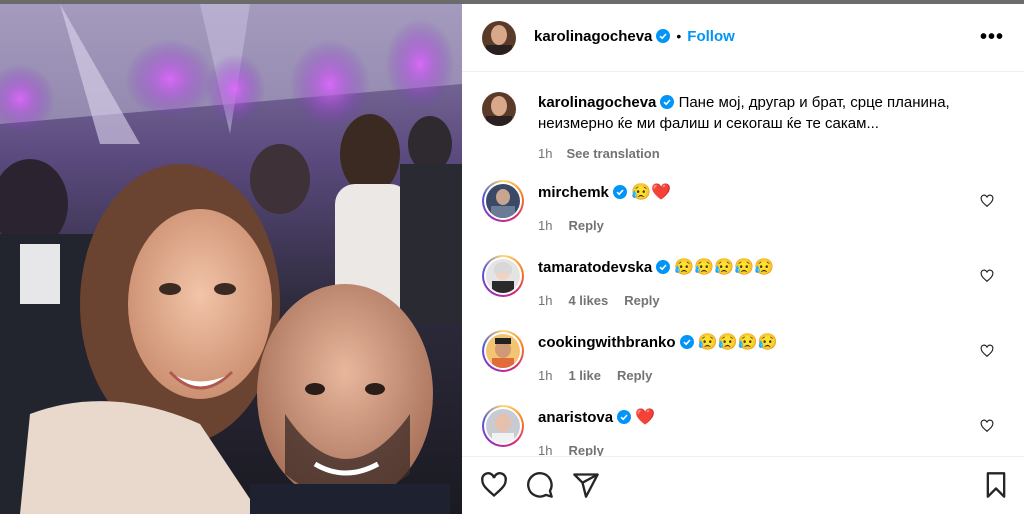 The image size is (1024, 514). Describe the element at coordinates (597, 102) in the screenshot. I see `caption-username: karolinagocheva` at that location.